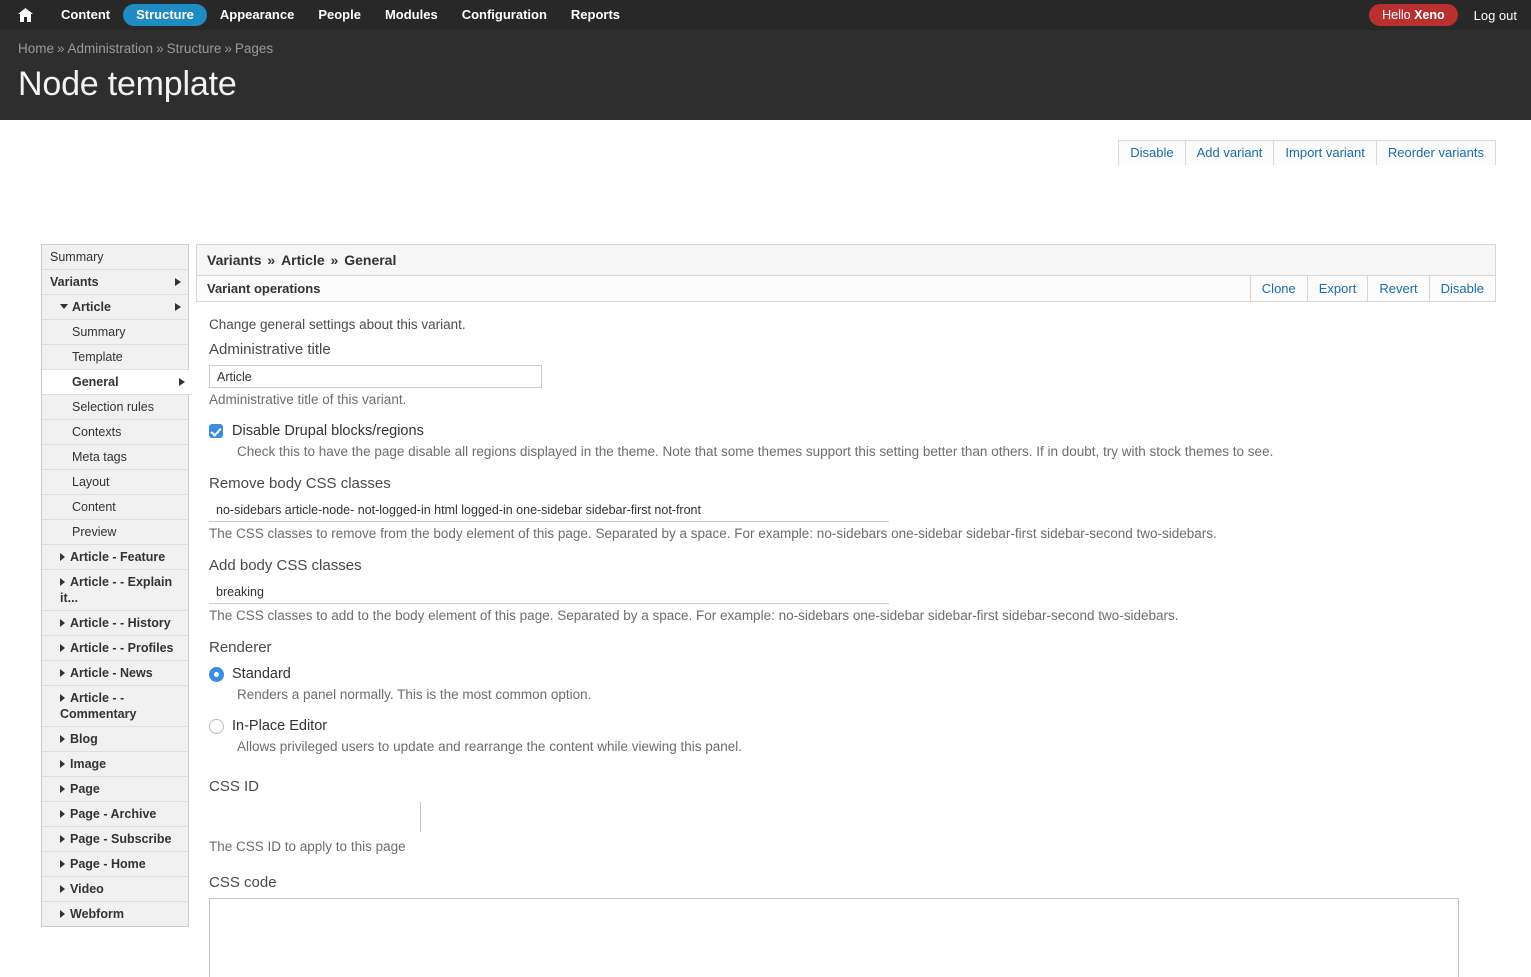 This screenshot has width=1531, height=977. I want to click on menu-item-structure: Structure, so click(165, 15).